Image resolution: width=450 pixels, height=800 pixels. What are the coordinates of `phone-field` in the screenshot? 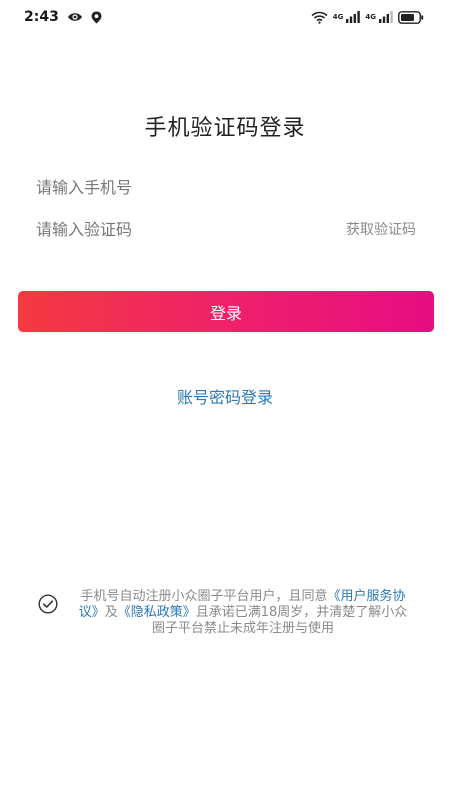 It's located at (226, 187).